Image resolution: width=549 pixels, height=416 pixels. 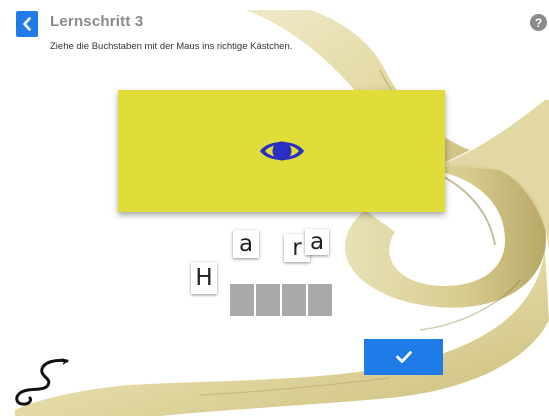 I want to click on checkmark-icon, so click(x=403, y=357).